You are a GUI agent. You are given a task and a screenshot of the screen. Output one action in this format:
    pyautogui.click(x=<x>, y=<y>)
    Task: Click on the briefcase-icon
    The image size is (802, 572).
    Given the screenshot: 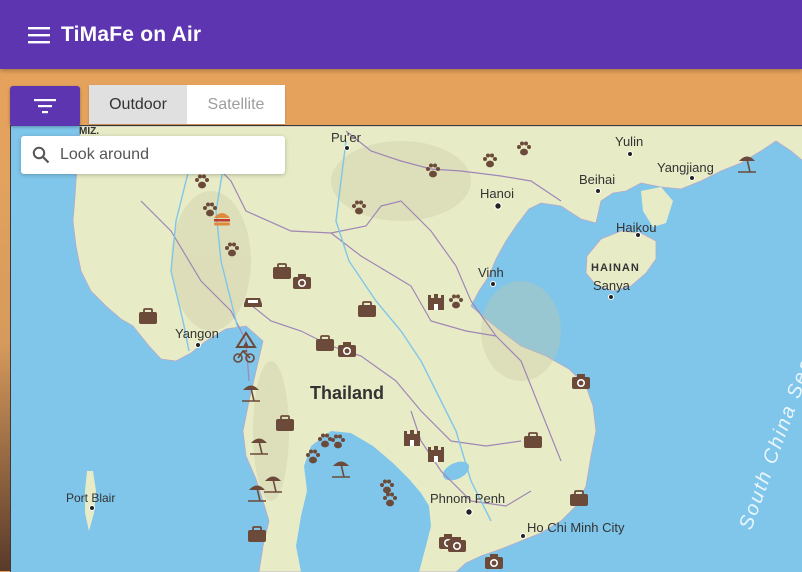 What is the action you would take?
    pyautogui.click(x=257, y=534)
    